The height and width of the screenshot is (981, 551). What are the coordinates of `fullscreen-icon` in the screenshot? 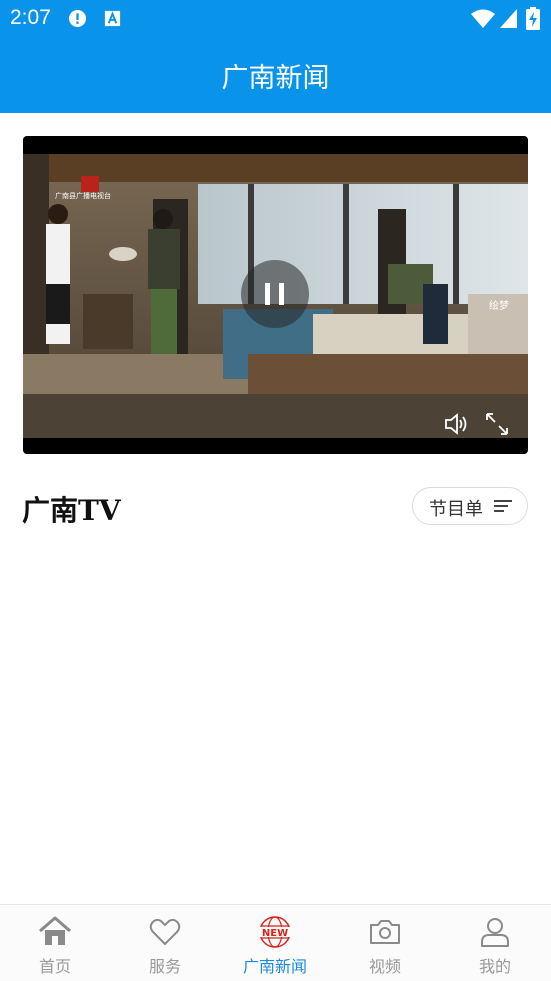 It's located at (497, 424).